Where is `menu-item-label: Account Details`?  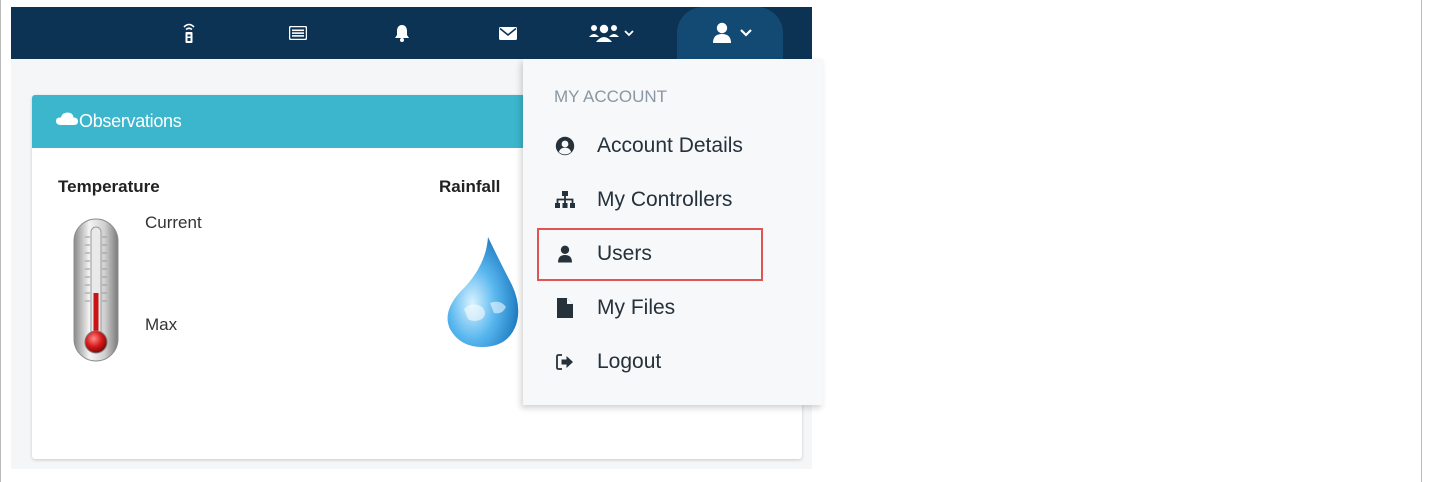 menu-item-label: Account Details is located at coordinates (670, 145).